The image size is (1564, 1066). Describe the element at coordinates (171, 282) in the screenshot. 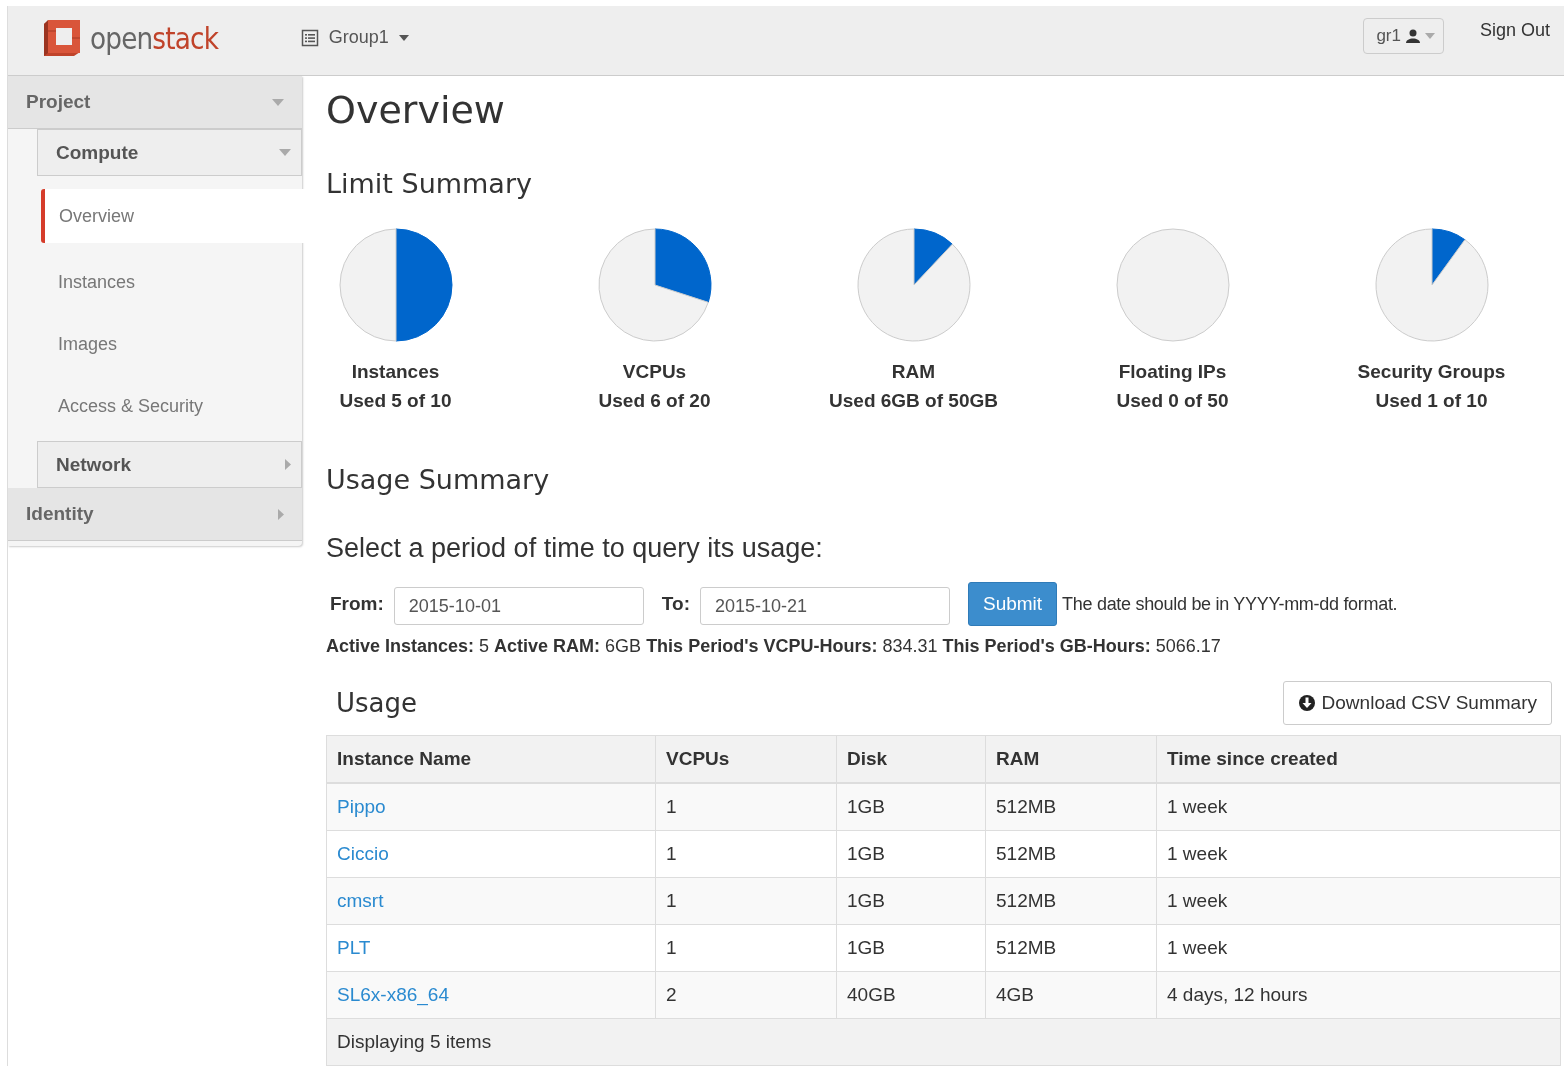

I see `sidebar-item: Instances` at that location.